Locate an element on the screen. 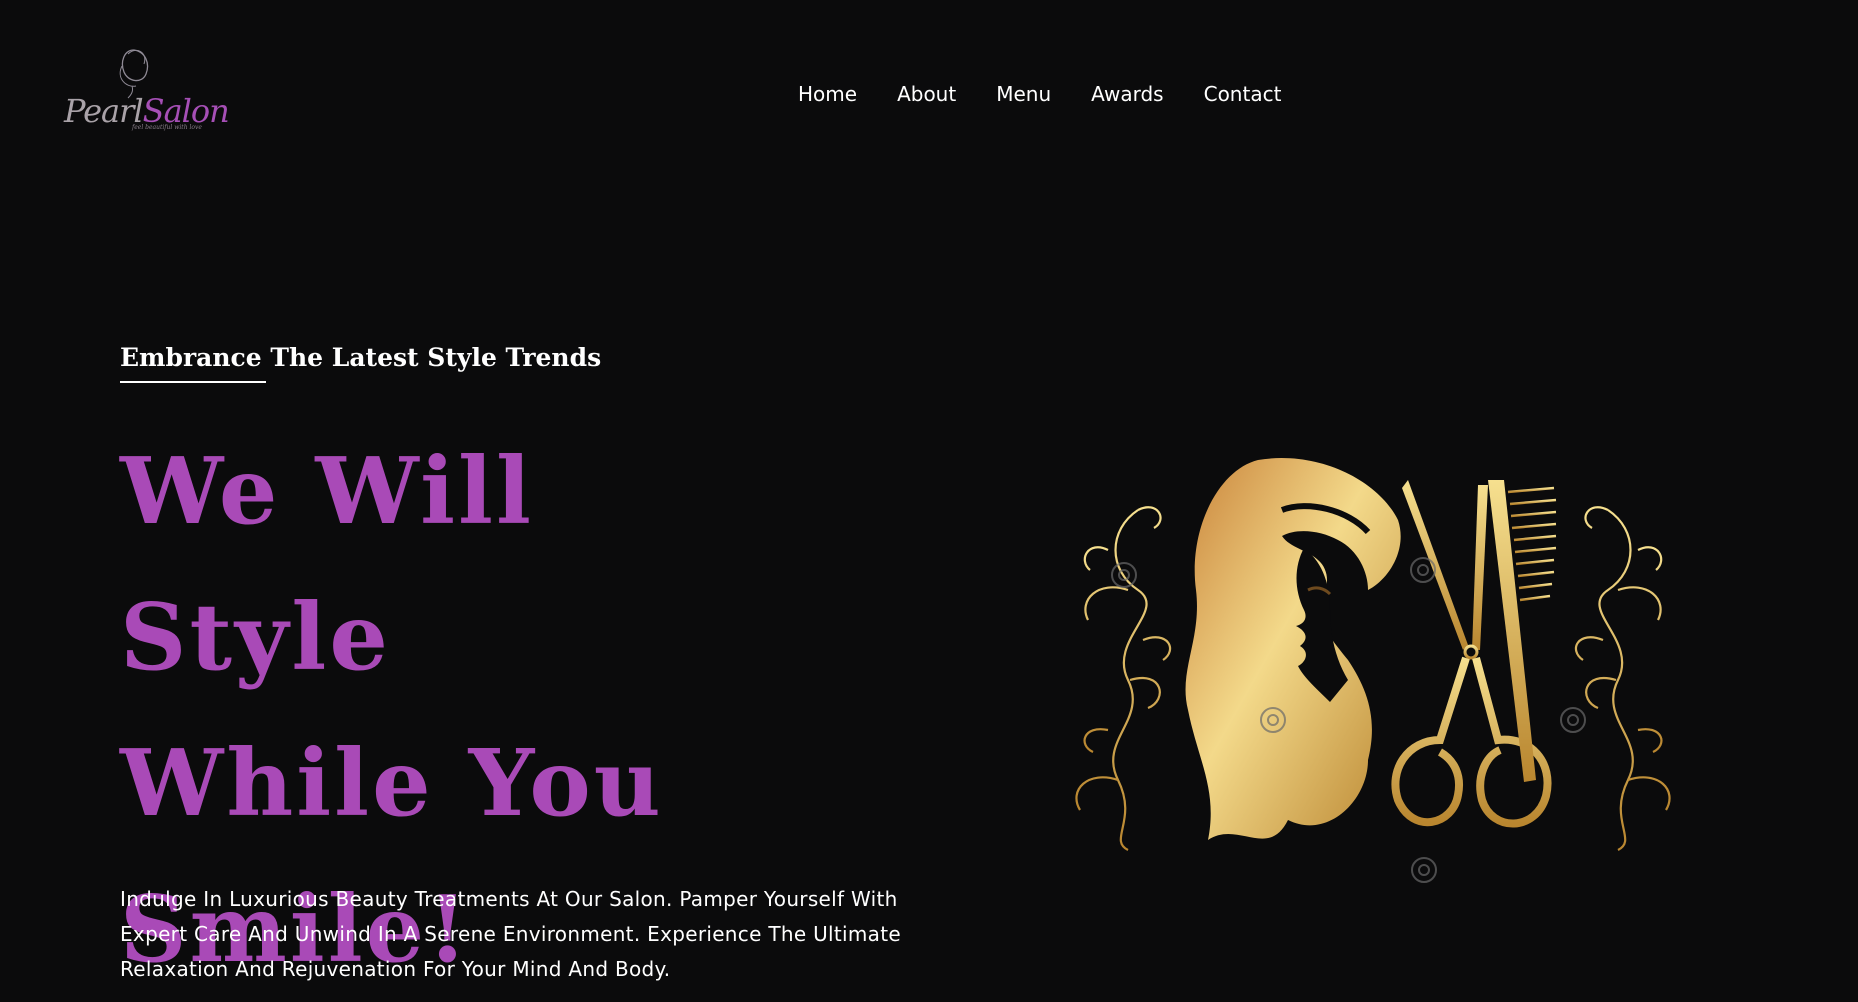  woman-profile-scissors-comb-icon is located at coordinates (1373, 670).